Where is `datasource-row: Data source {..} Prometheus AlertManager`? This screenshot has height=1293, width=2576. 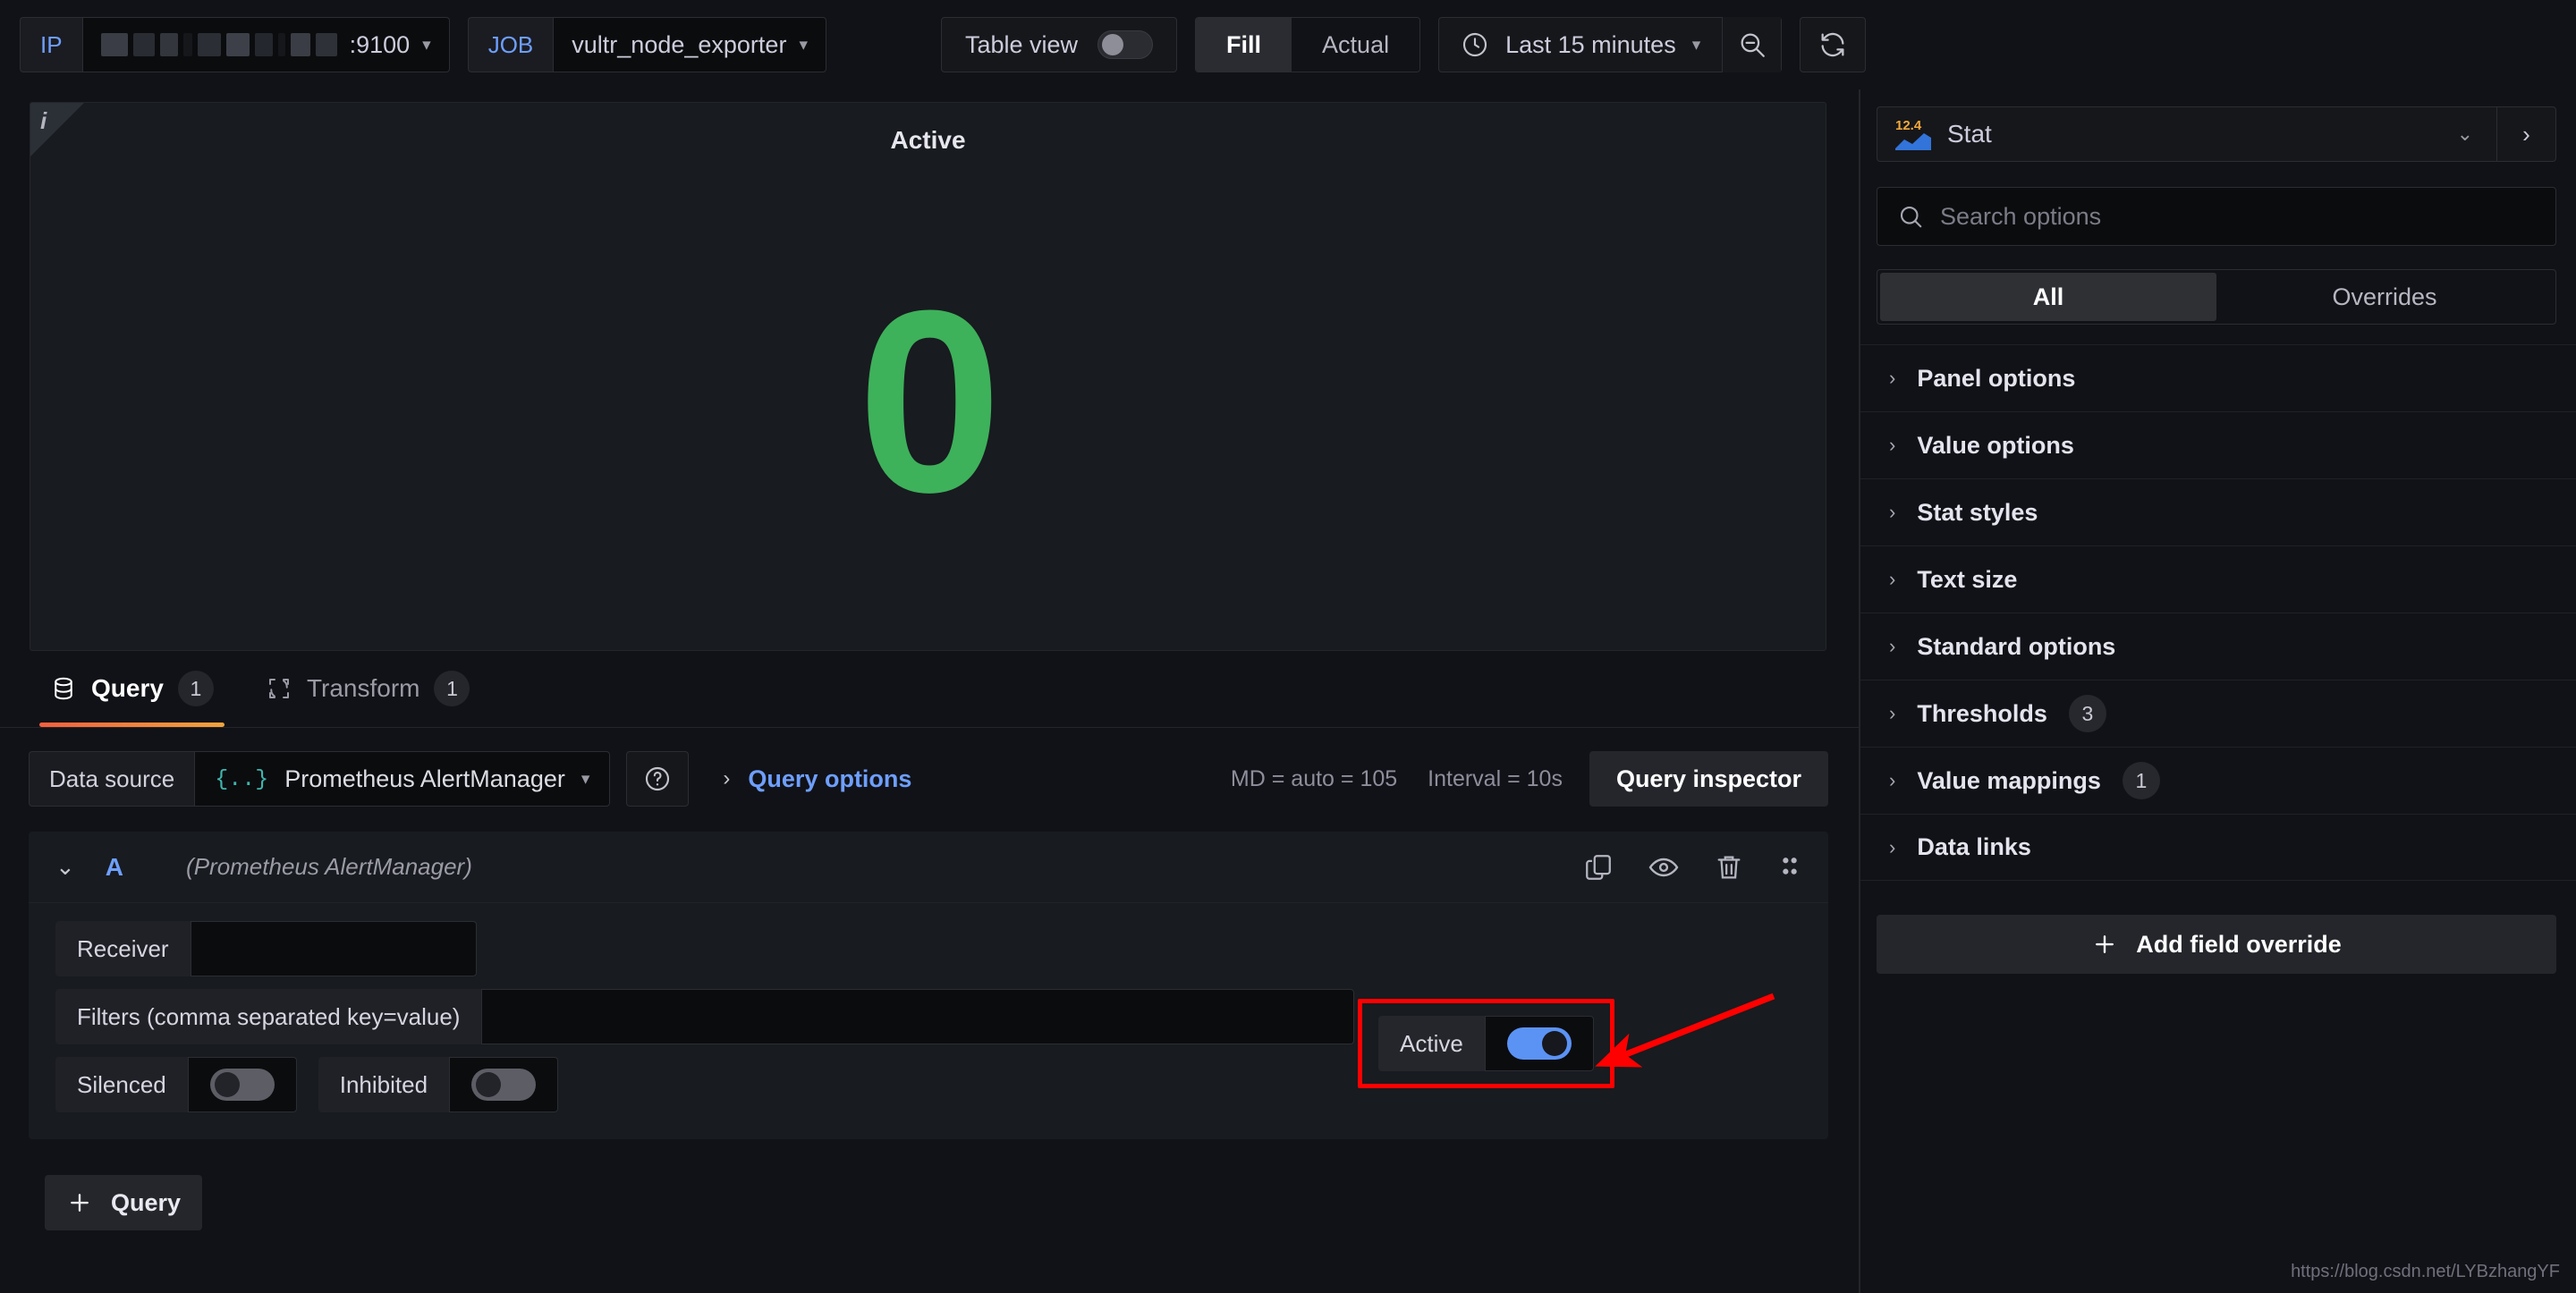
datasource-row: Data source {..} Prometheus AlertManager is located at coordinates (929, 777).